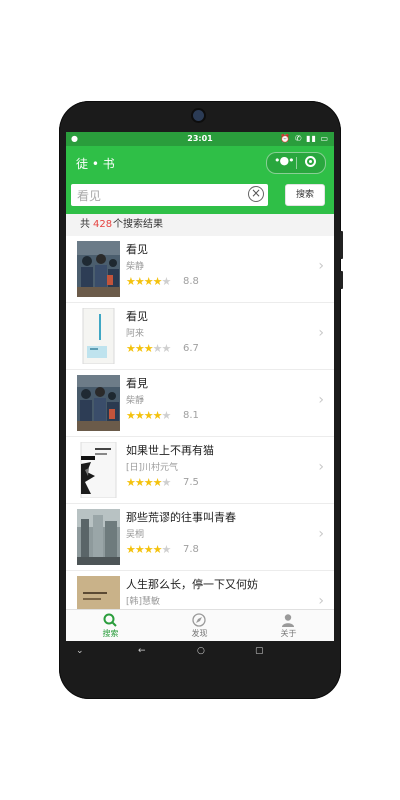 Image resolution: width=400 pixels, height=800 pixels. What do you see at coordinates (288, 620) in the screenshot?
I see `person-icon` at bounding box center [288, 620].